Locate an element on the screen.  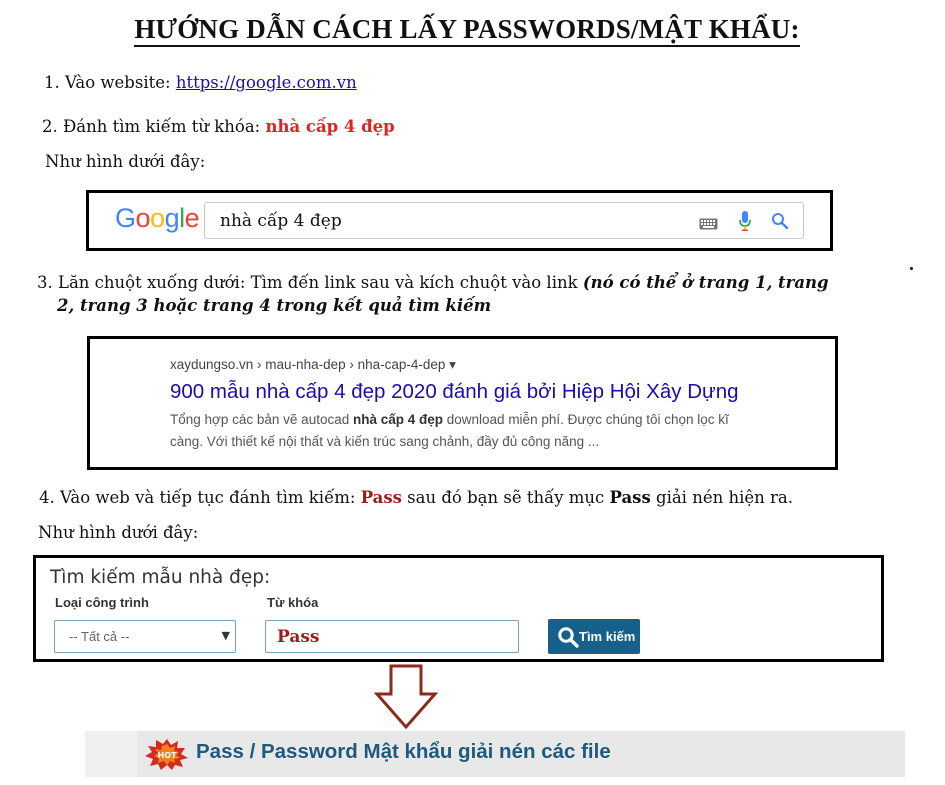
step-1-text: 1. Vào website: is located at coordinates (110, 82).